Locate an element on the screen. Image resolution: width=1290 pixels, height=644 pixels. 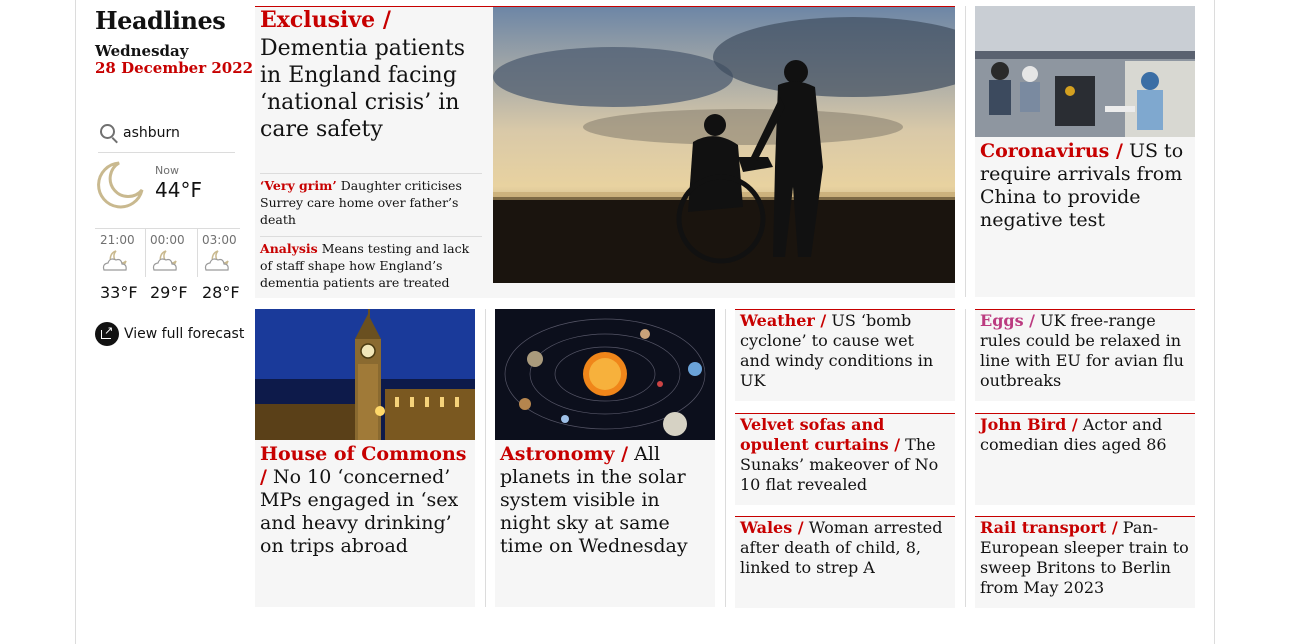
external-link-icon is located at coordinates (107, 334).